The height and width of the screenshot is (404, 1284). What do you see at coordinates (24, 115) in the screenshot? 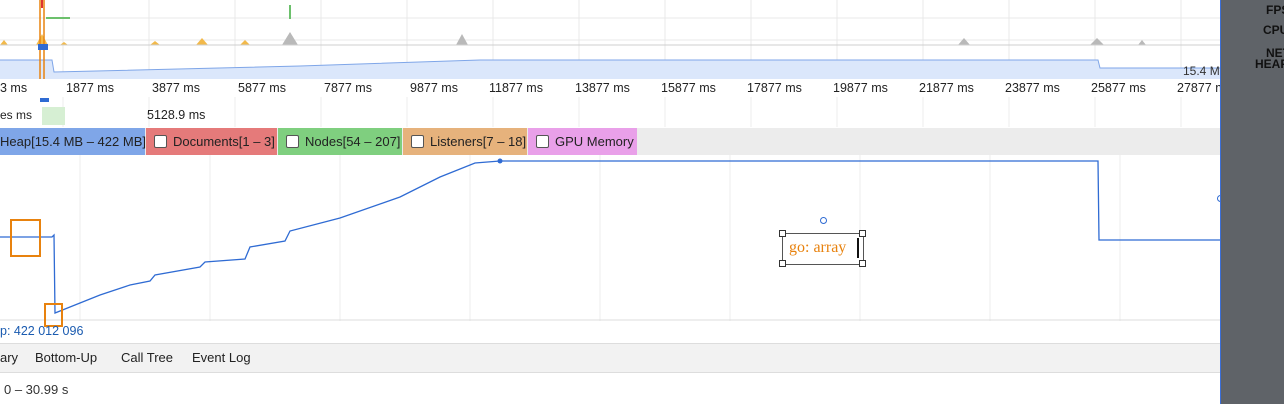
I see `frames-unit: ms` at bounding box center [24, 115].